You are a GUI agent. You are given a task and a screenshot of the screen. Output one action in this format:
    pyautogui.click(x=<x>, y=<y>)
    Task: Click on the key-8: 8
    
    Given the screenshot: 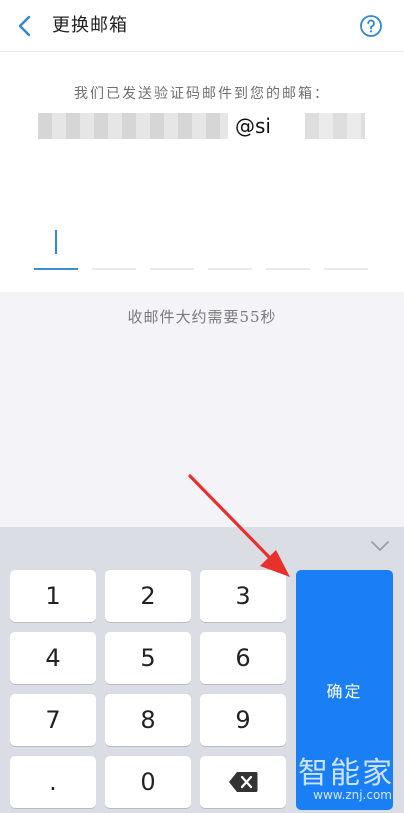 What is the action you would take?
    pyautogui.click(x=148, y=720)
    